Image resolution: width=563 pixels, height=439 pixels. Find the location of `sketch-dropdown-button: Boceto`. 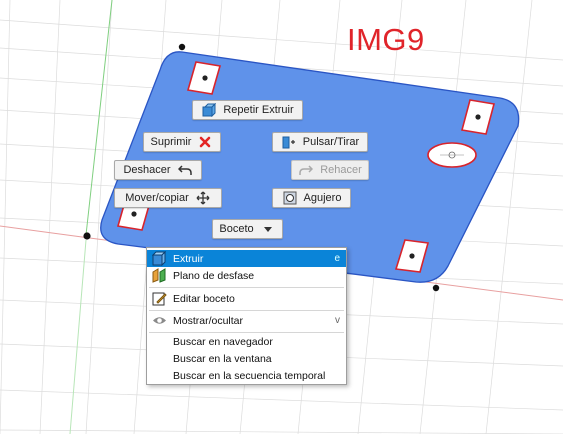

sketch-dropdown-button: Boceto is located at coordinates (247, 229).